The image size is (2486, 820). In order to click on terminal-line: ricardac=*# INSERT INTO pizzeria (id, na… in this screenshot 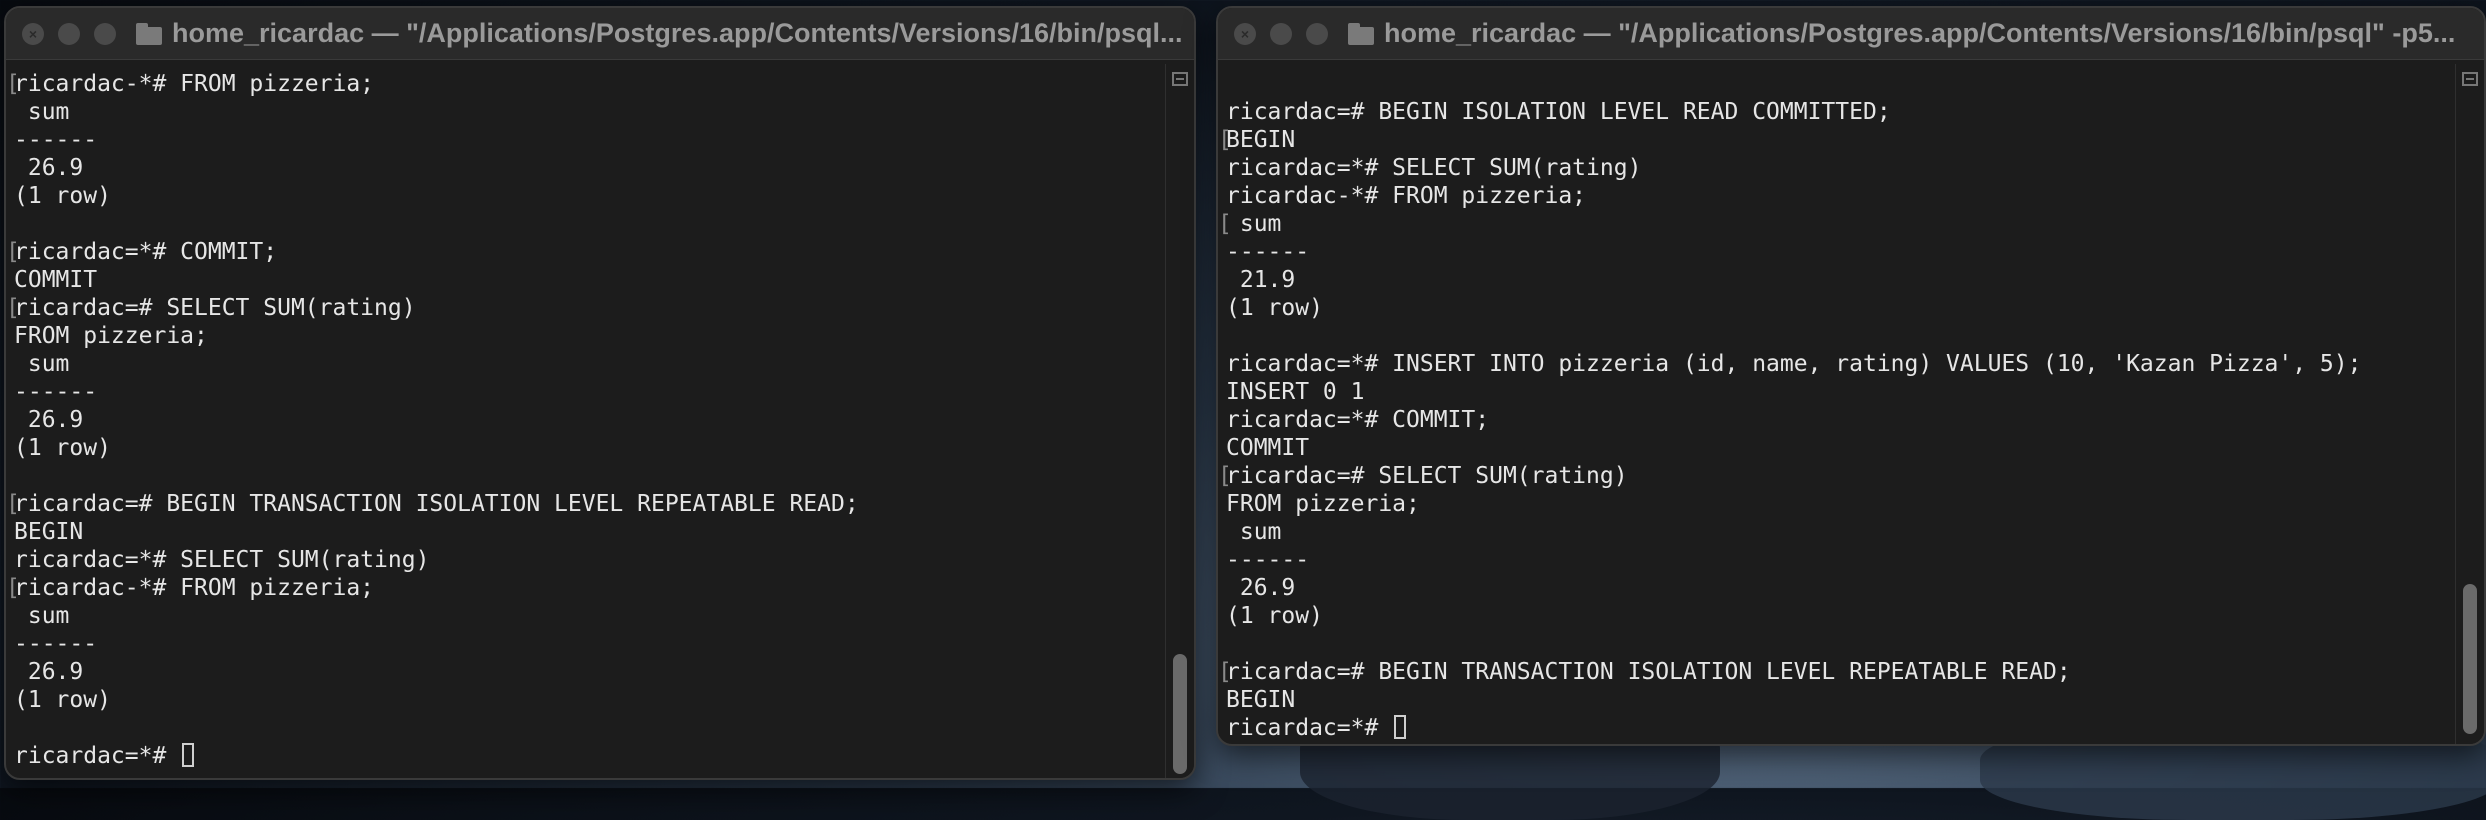, I will do `click(1794, 364)`.